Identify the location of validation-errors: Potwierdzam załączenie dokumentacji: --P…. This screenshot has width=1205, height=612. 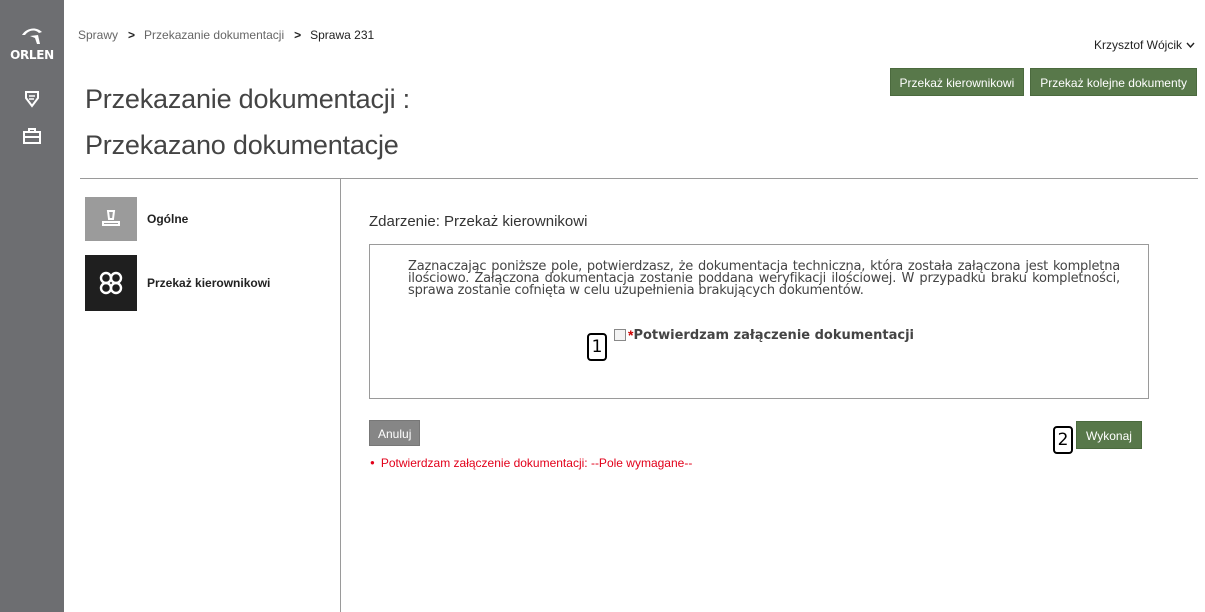
(531, 463).